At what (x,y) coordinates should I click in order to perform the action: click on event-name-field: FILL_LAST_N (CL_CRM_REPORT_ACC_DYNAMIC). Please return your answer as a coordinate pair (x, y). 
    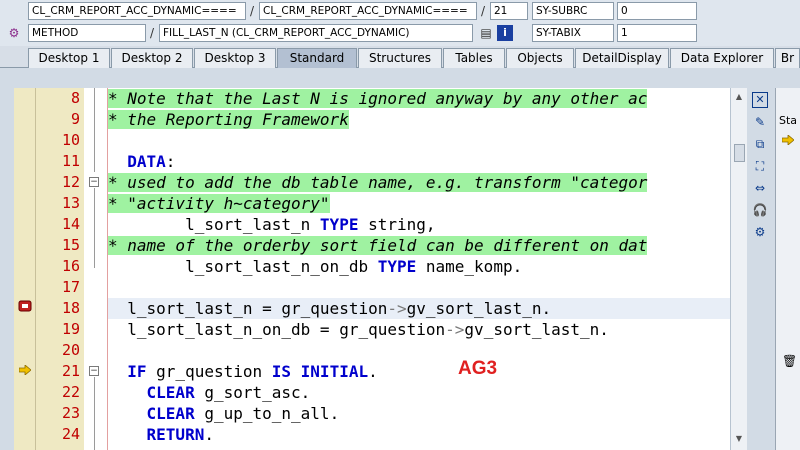
    Looking at the image, I should click on (316, 33).